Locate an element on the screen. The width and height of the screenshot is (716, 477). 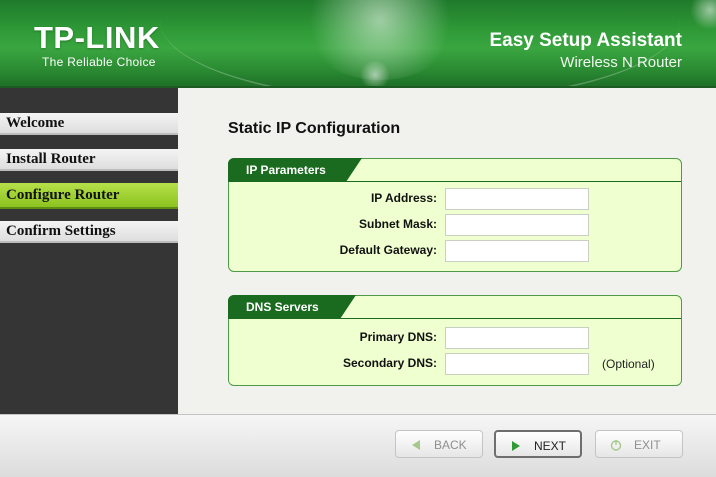
sidebar-item-install-router: Install Router is located at coordinates (89, 160).